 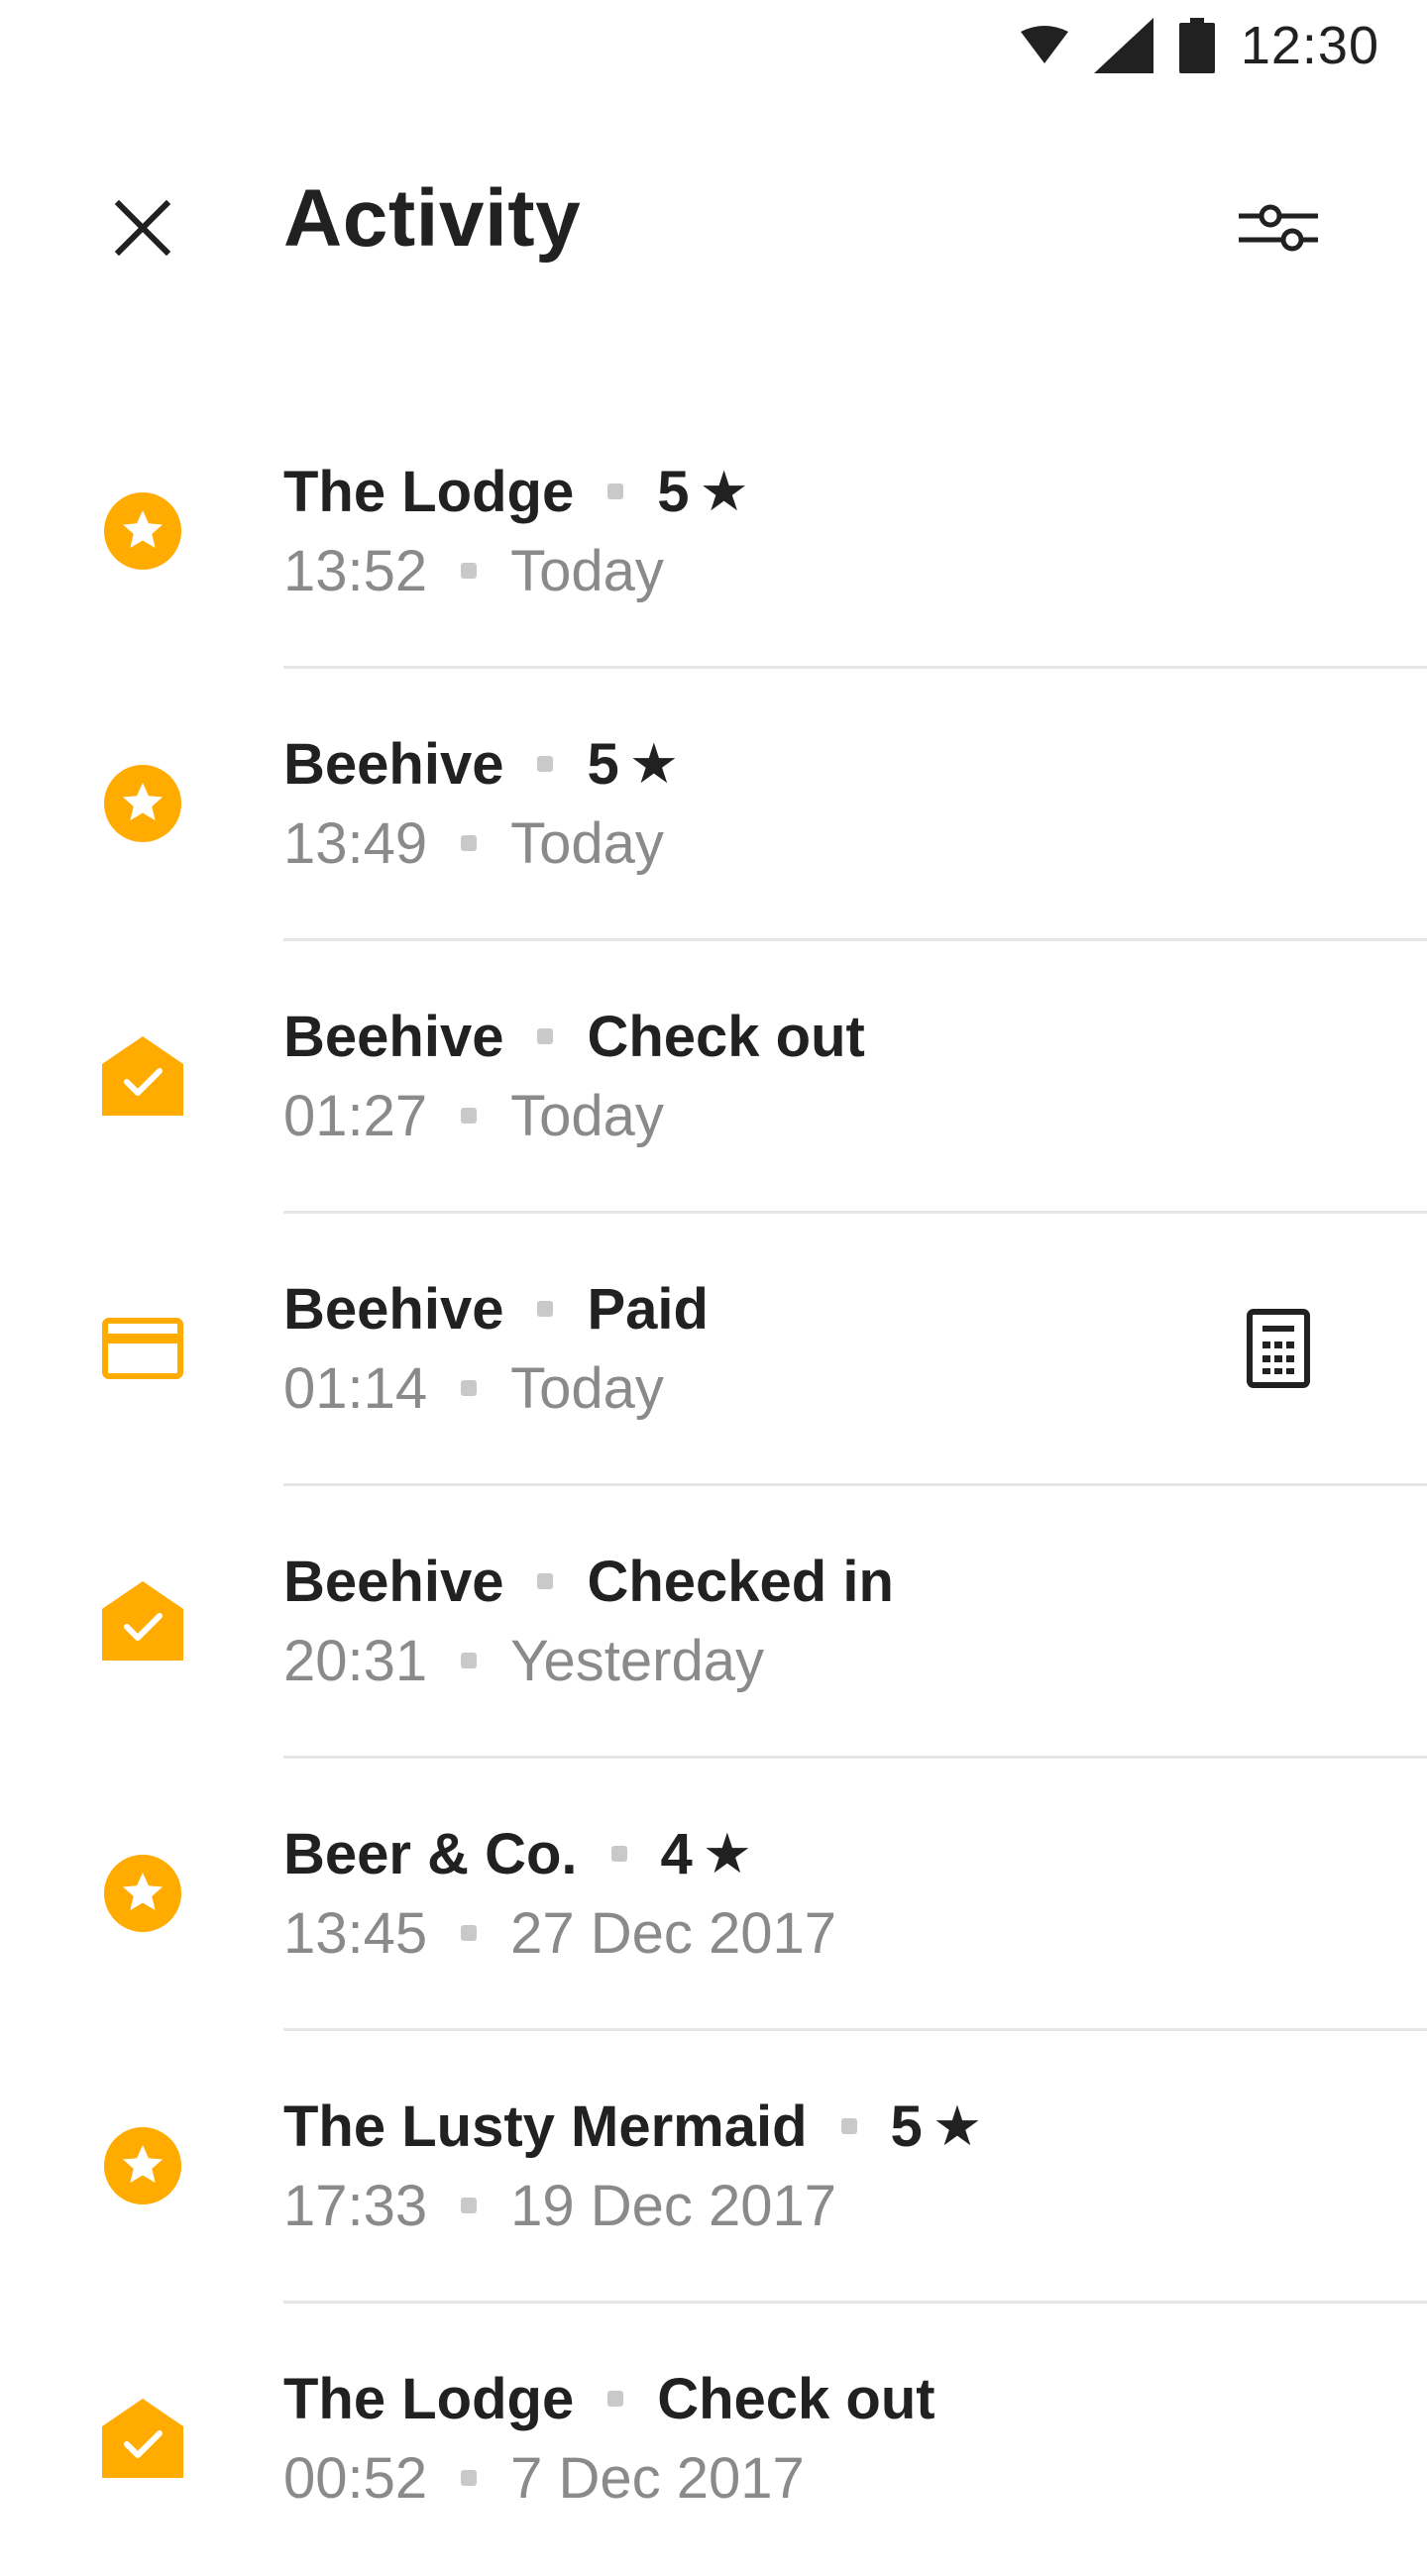 I want to click on activity-meta-line: 20:31 Yesterday, so click(x=756, y=1660).